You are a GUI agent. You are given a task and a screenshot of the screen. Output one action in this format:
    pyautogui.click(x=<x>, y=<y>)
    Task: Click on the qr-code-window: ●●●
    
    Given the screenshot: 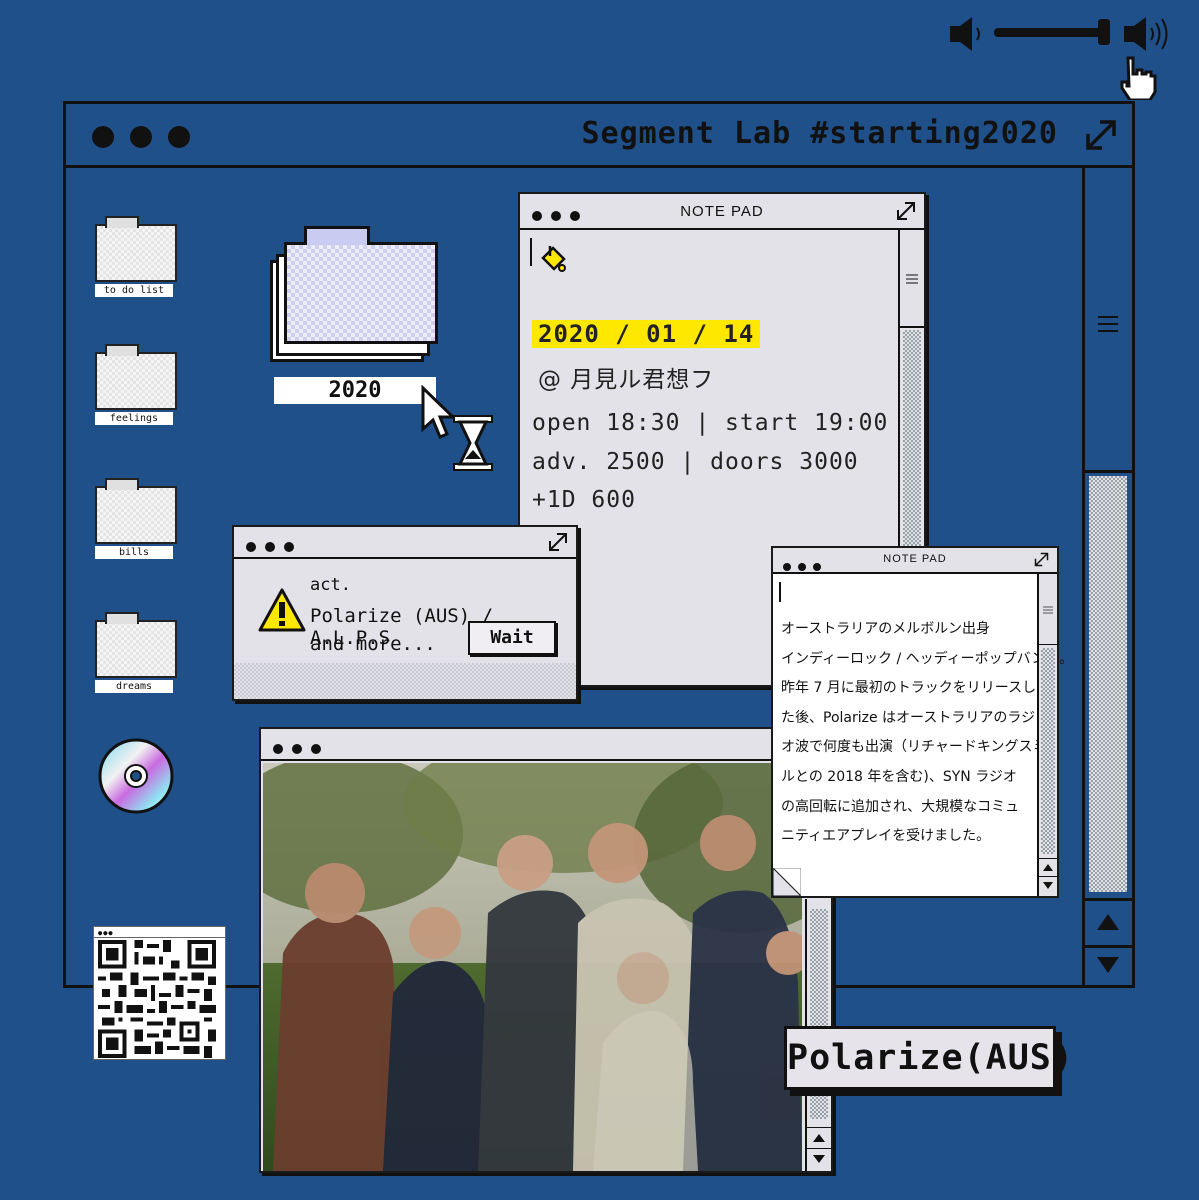 What is the action you would take?
    pyautogui.click(x=159, y=993)
    